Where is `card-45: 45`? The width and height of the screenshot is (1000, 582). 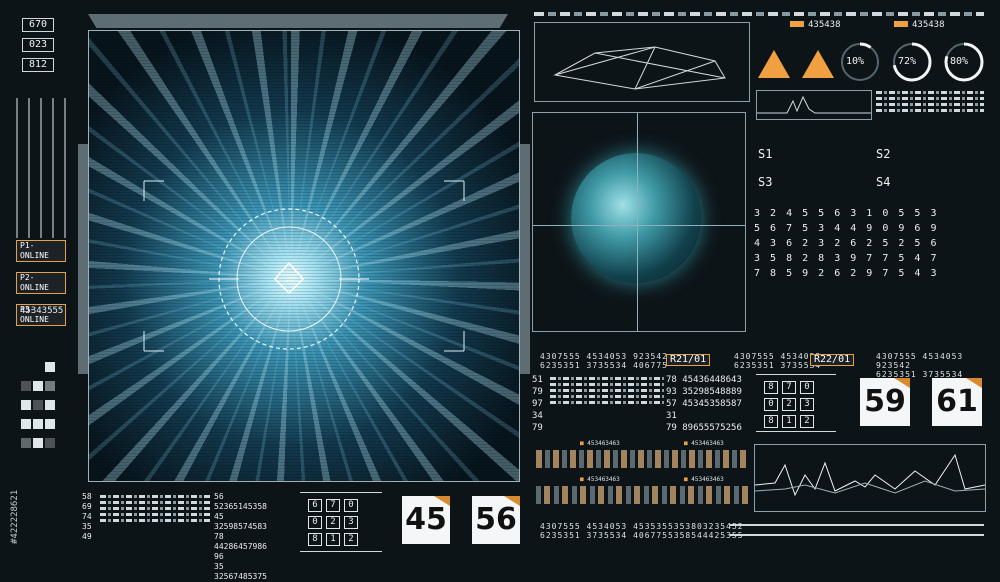
card-45: 45 is located at coordinates (426, 520).